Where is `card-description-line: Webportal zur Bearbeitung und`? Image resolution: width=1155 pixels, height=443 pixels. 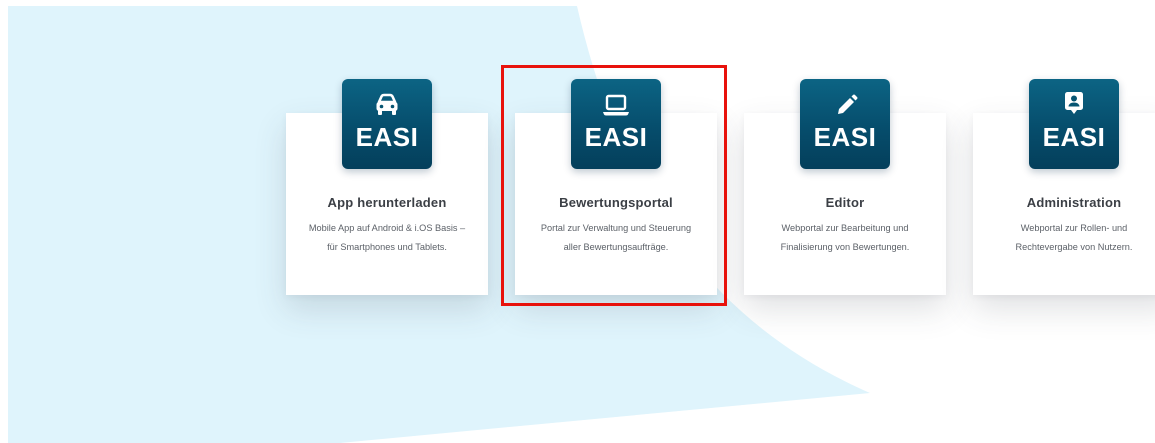
card-description-line: Webportal zur Bearbeitung und is located at coordinates (845, 228).